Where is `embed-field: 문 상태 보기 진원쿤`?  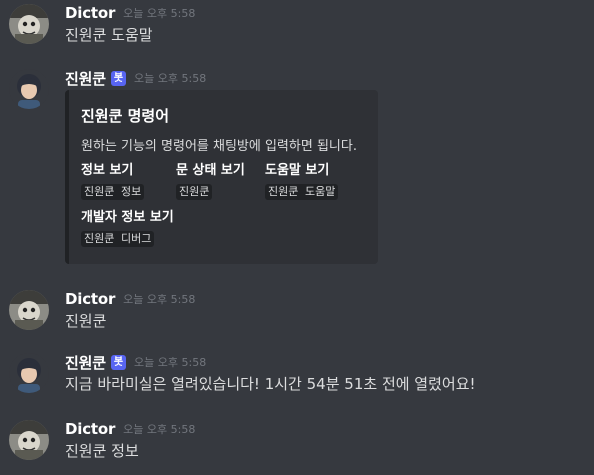
embed-field: 문 상태 보기 진원쿤 is located at coordinates (210, 181).